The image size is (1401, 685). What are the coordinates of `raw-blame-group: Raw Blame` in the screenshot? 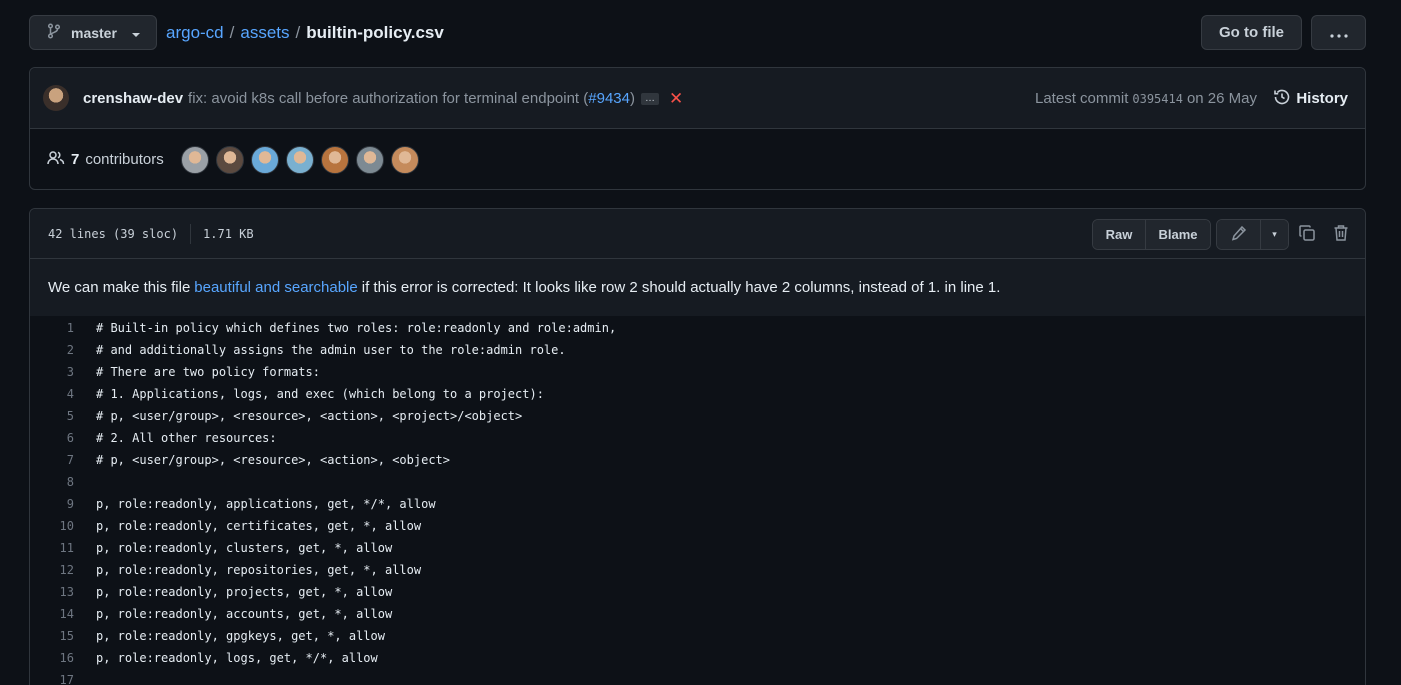 It's located at (1151, 234).